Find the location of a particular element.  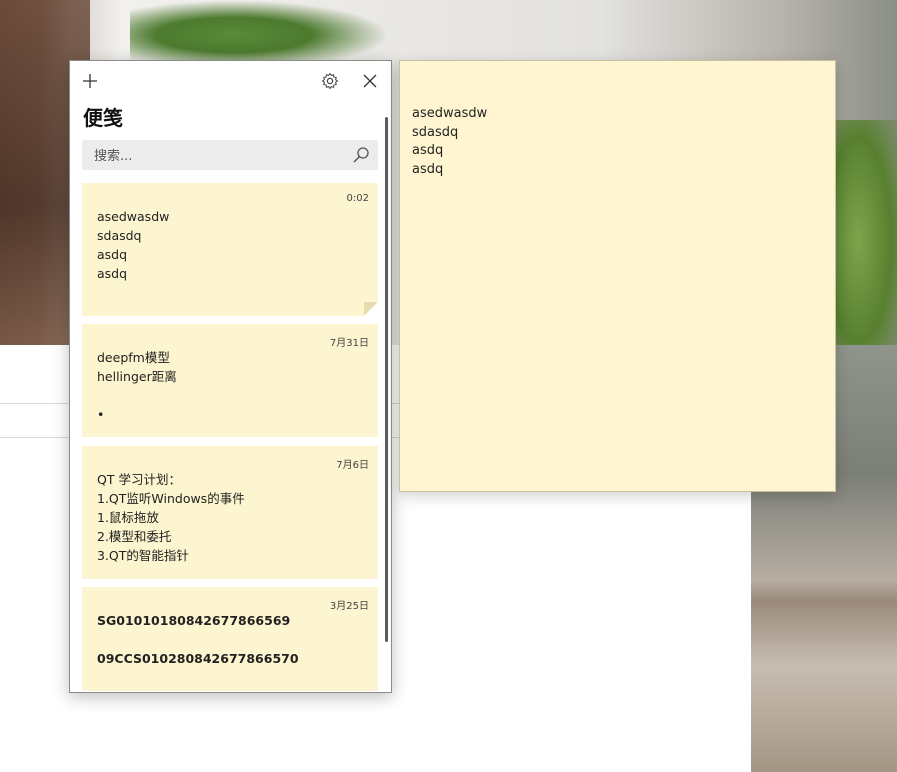

settings-button is located at coordinates (330, 81).